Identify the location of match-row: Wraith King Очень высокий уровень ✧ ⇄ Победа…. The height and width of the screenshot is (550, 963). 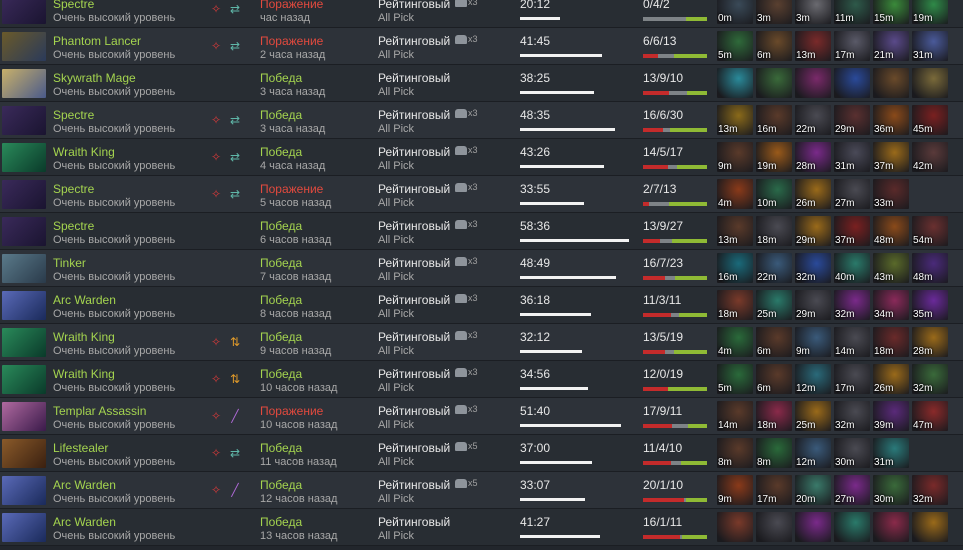
(481, 157).